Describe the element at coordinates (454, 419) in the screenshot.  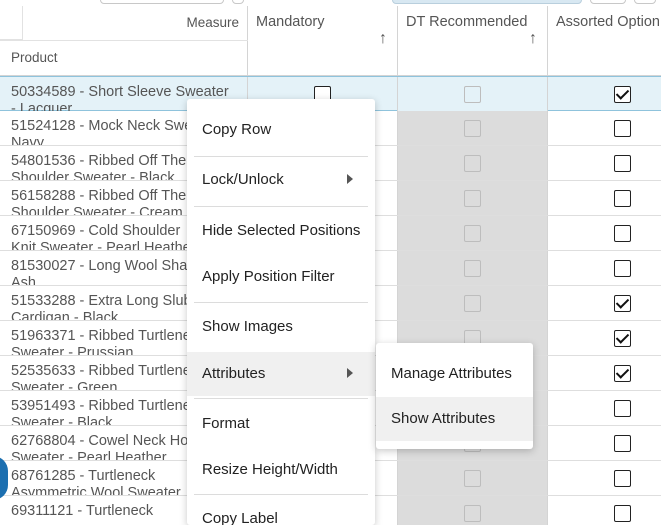
I see `menu-item-show-attributes: Show Attributes` at that location.